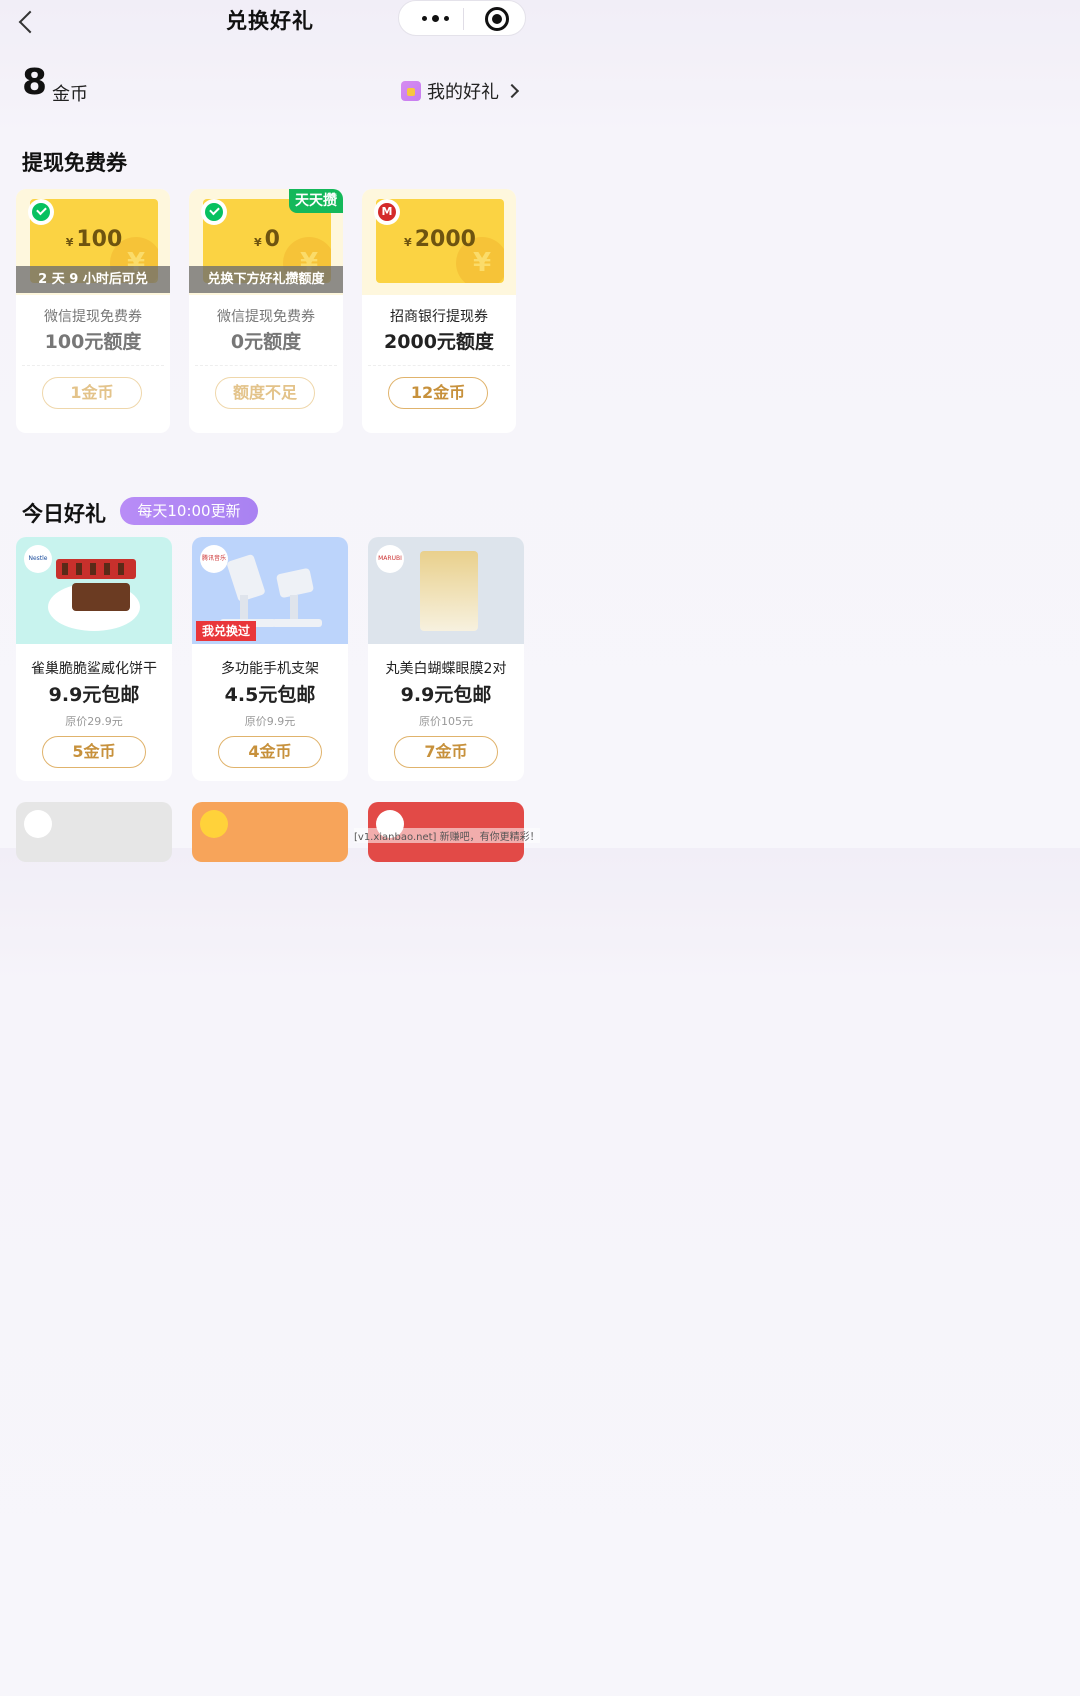  I want to click on my-gifts-link: 我的好礼, so click(460, 91).